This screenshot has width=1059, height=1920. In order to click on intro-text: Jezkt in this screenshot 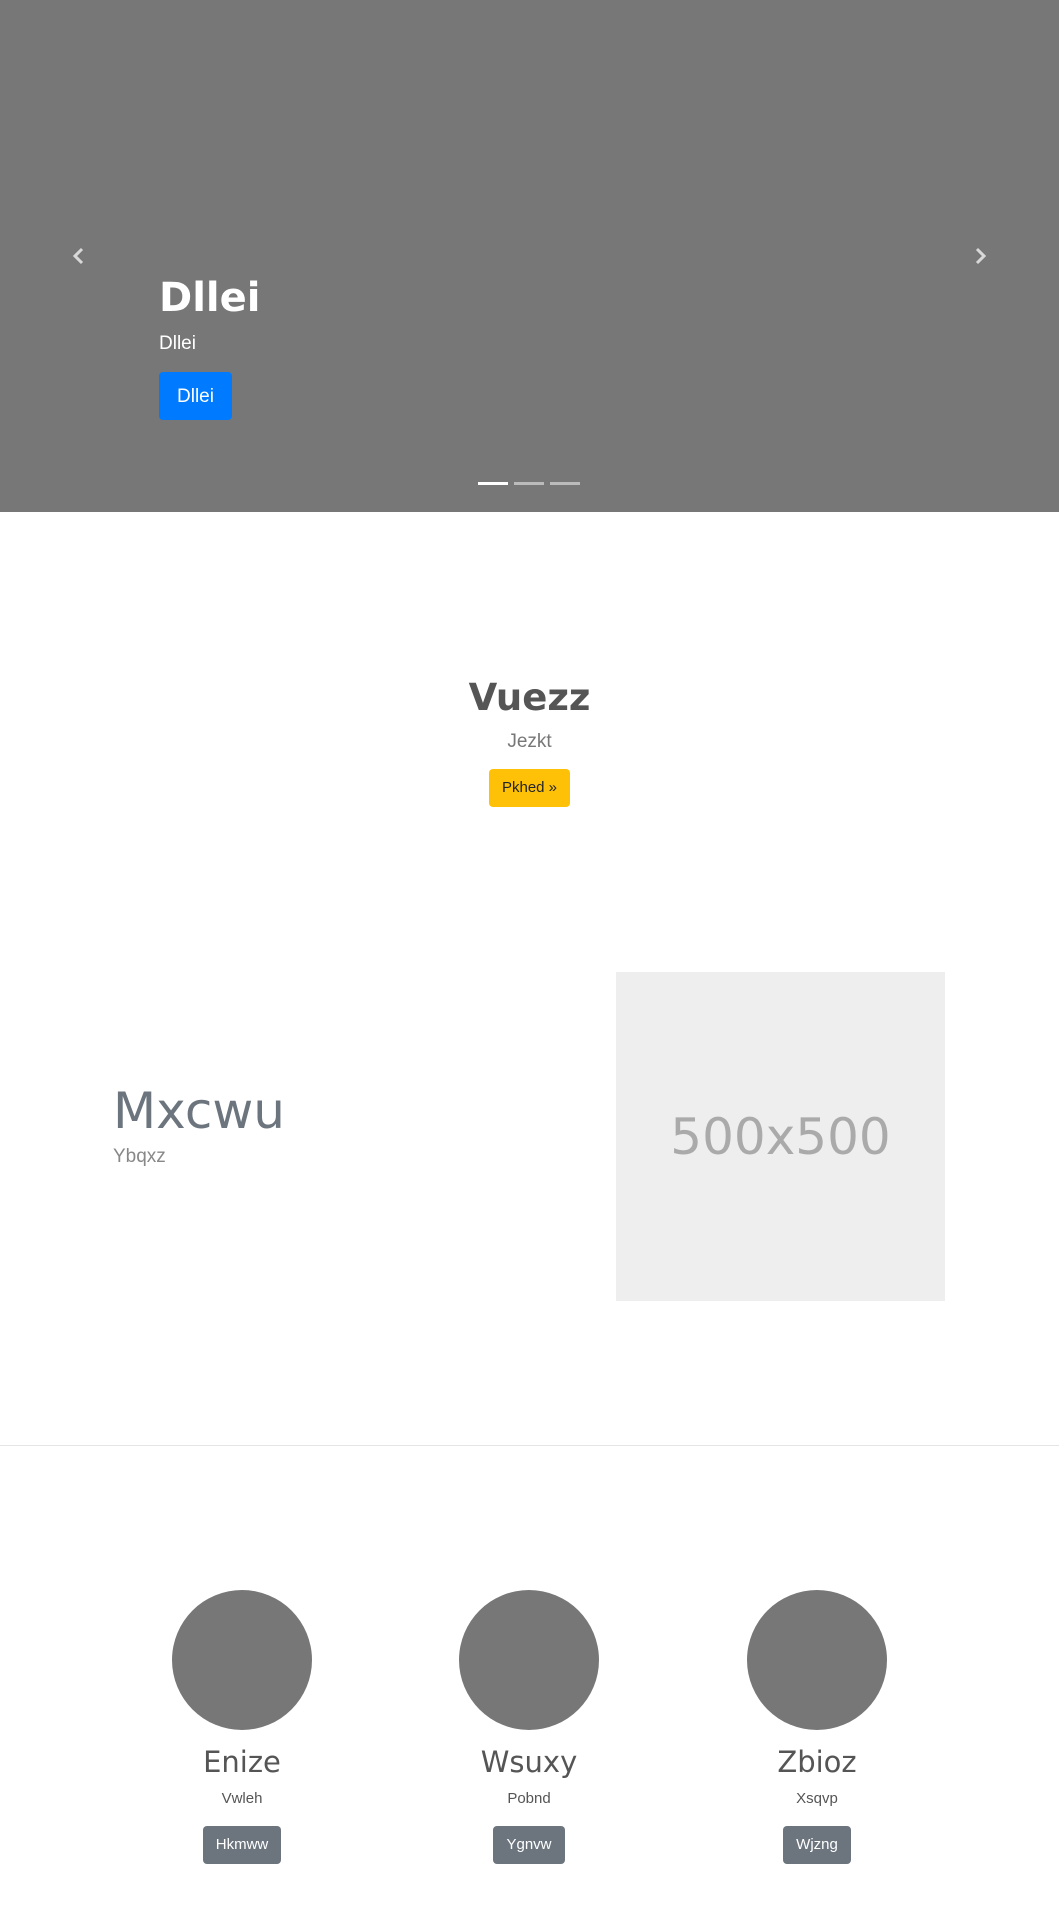, I will do `click(529, 741)`.